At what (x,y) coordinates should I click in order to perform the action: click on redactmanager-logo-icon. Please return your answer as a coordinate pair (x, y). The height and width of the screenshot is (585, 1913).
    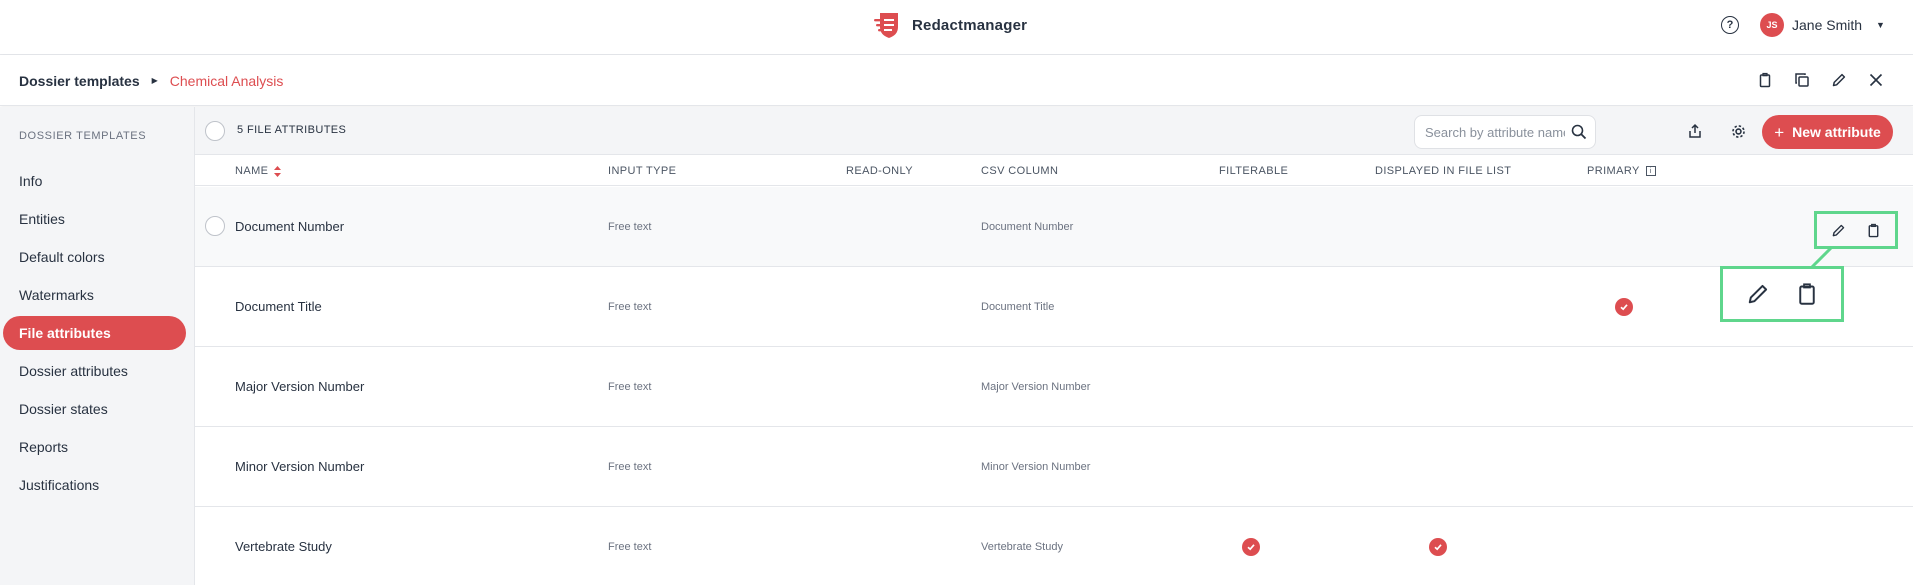
    Looking at the image, I should click on (886, 25).